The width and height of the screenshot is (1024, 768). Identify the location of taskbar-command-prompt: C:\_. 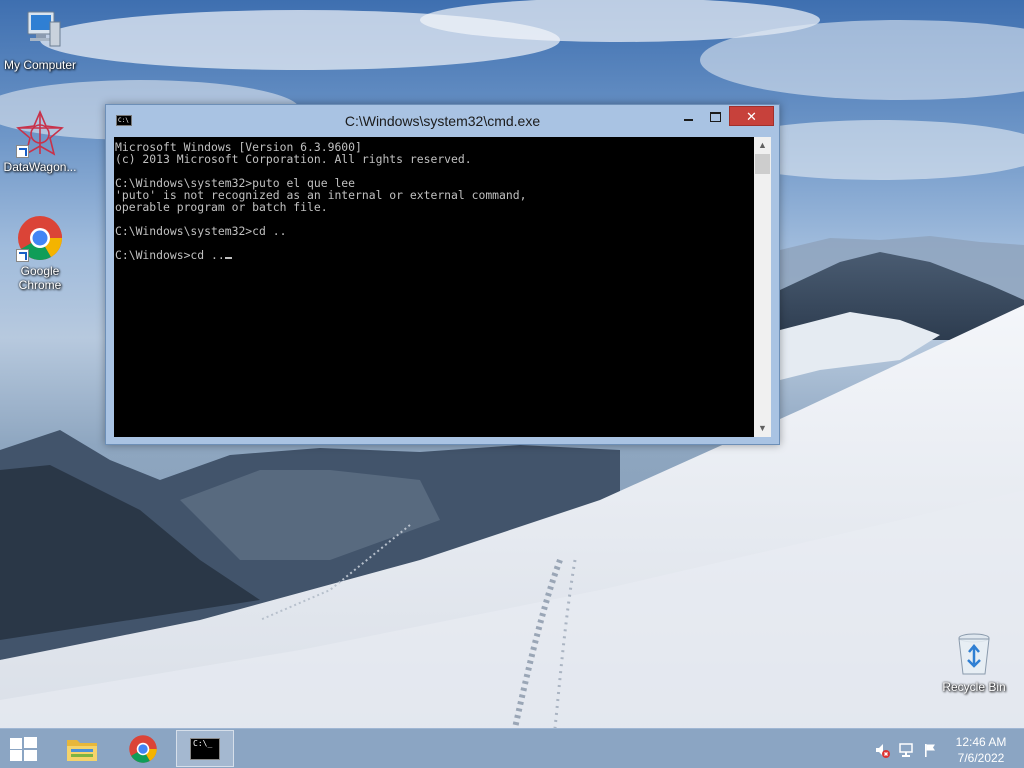
(205, 748).